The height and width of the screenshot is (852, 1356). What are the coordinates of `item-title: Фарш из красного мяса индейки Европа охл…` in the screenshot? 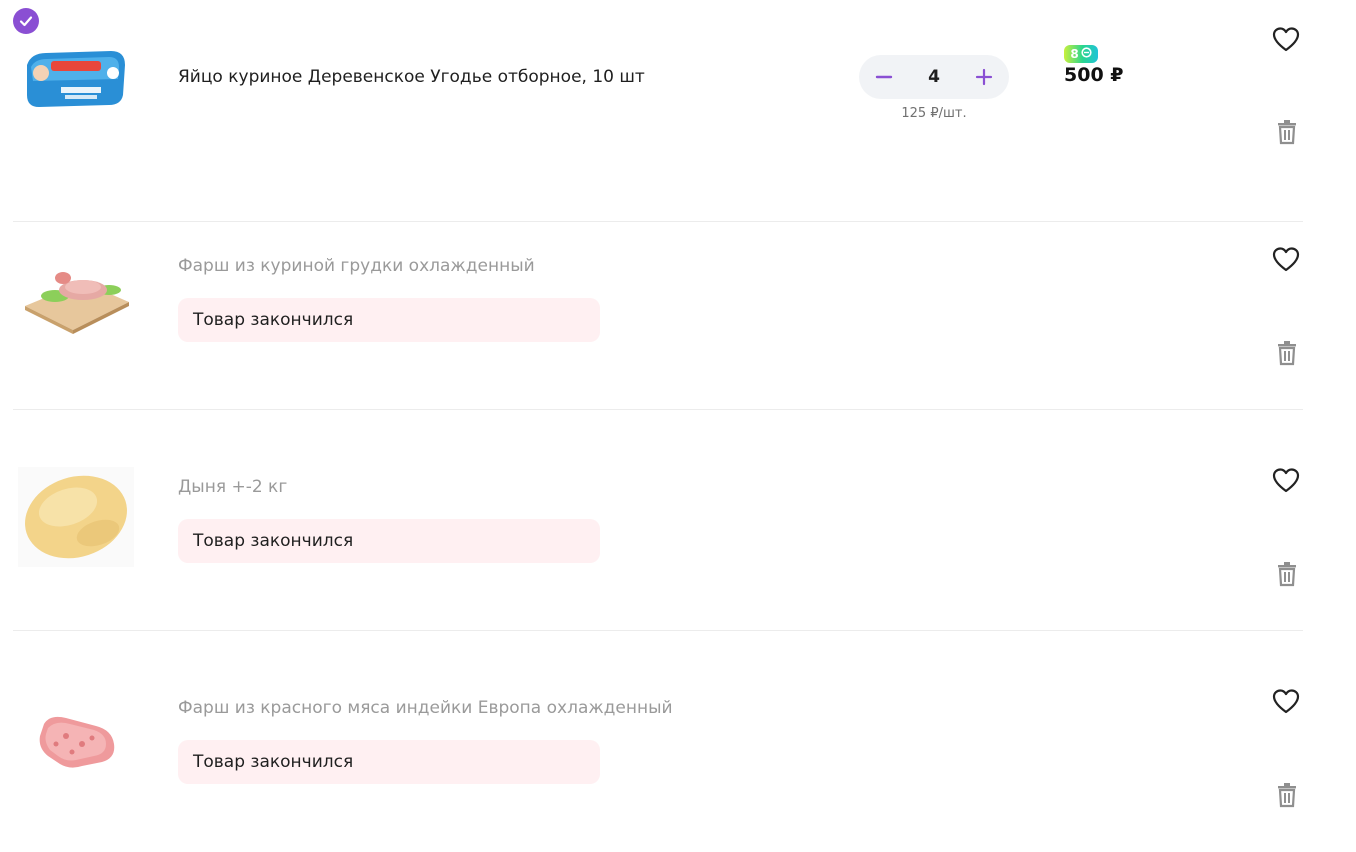 It's located at (425, 708).